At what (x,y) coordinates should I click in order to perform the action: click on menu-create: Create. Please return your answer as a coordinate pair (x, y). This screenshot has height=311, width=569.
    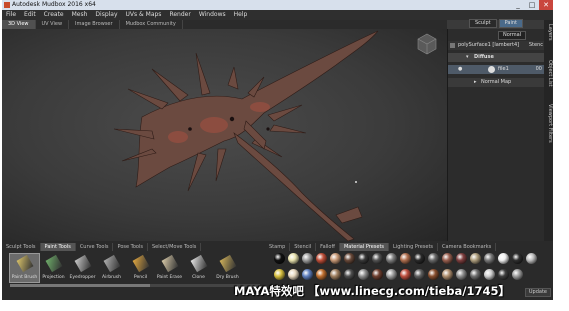
    Looking at the image, I should click on (54, 15).